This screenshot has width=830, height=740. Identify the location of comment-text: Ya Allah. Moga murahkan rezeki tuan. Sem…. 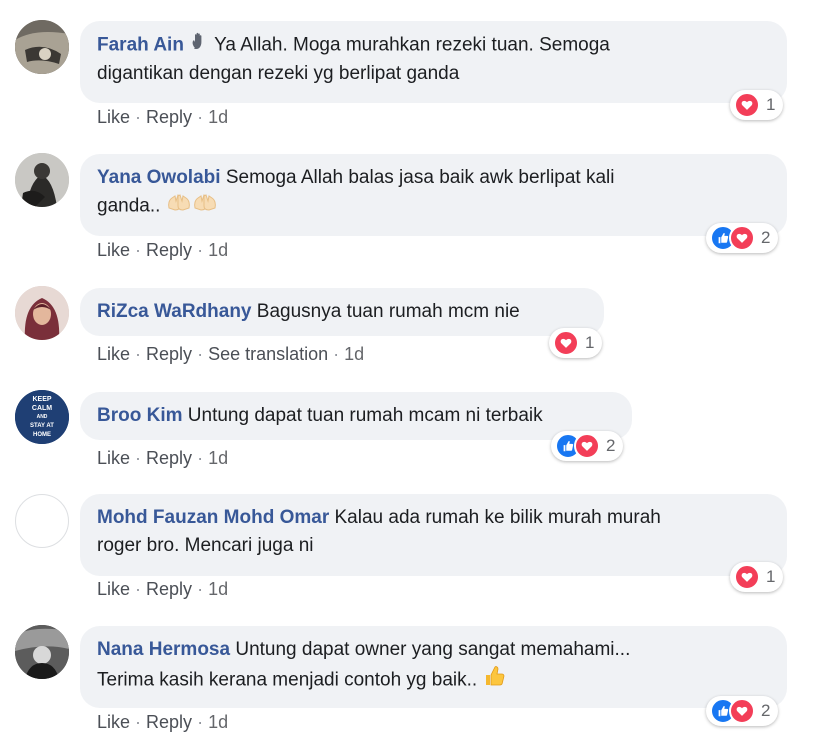
(412, 45).